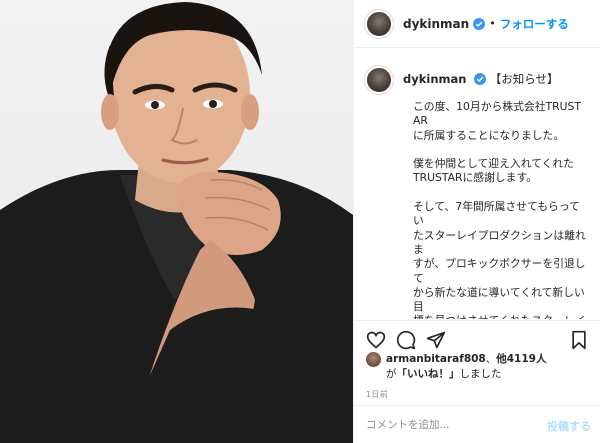 Image resolution: width=600 pixels, height=443 pixels. I want to click on caption-header: dykinman 【お知らせ】, so click(476, 80).